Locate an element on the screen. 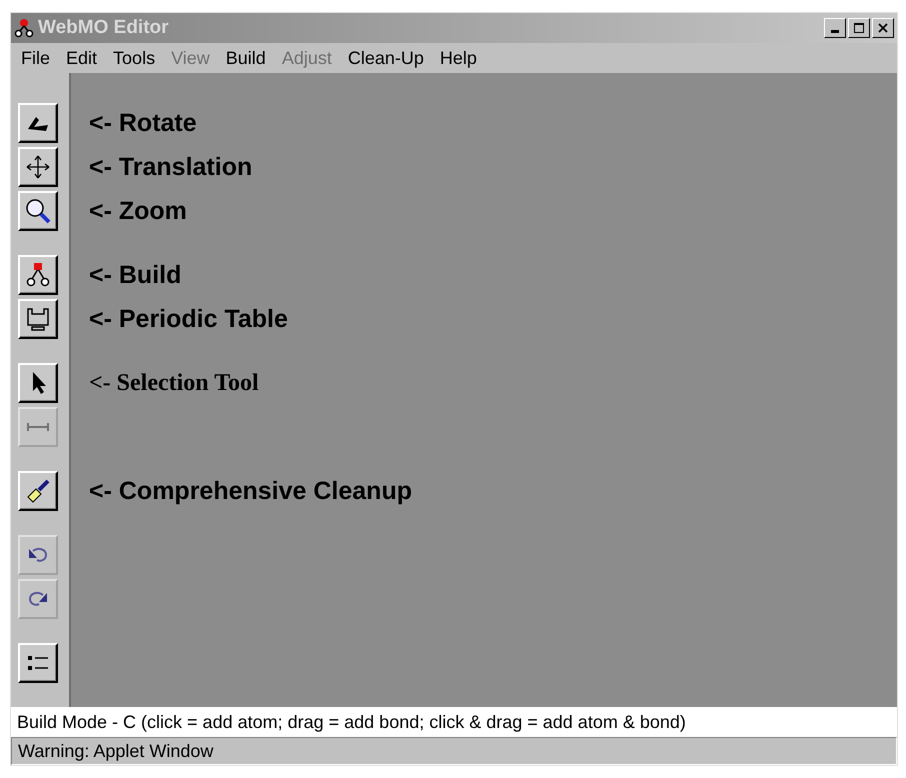 The height and width of the screenshot is (778, 906). close-icon is located at coordinates (883, 28).